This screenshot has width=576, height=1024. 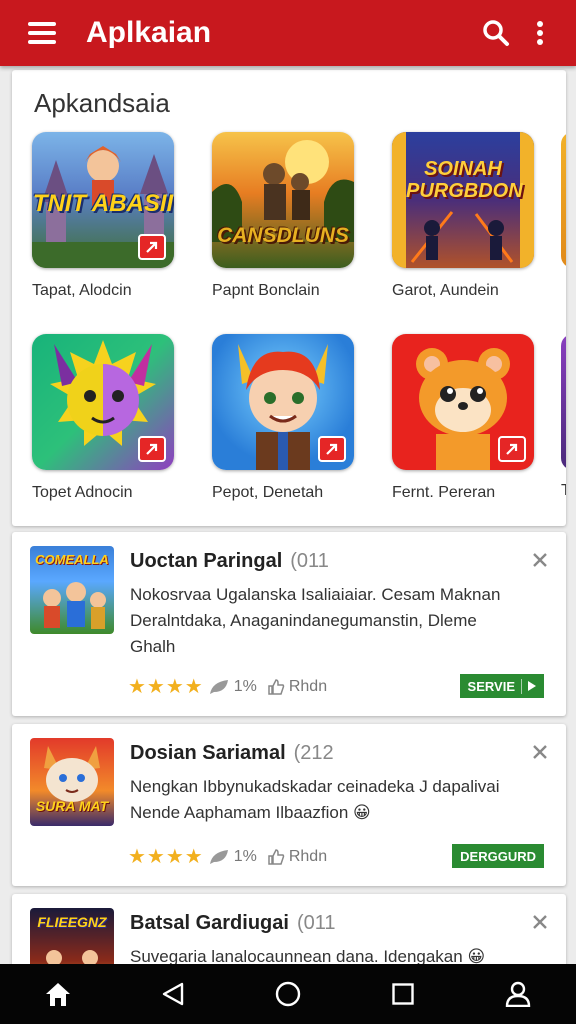 What do you see at coordinates (206, 561) in the screenshot?
I see `app-name: Uoctan Paringal` at bounding box center [206, 561].